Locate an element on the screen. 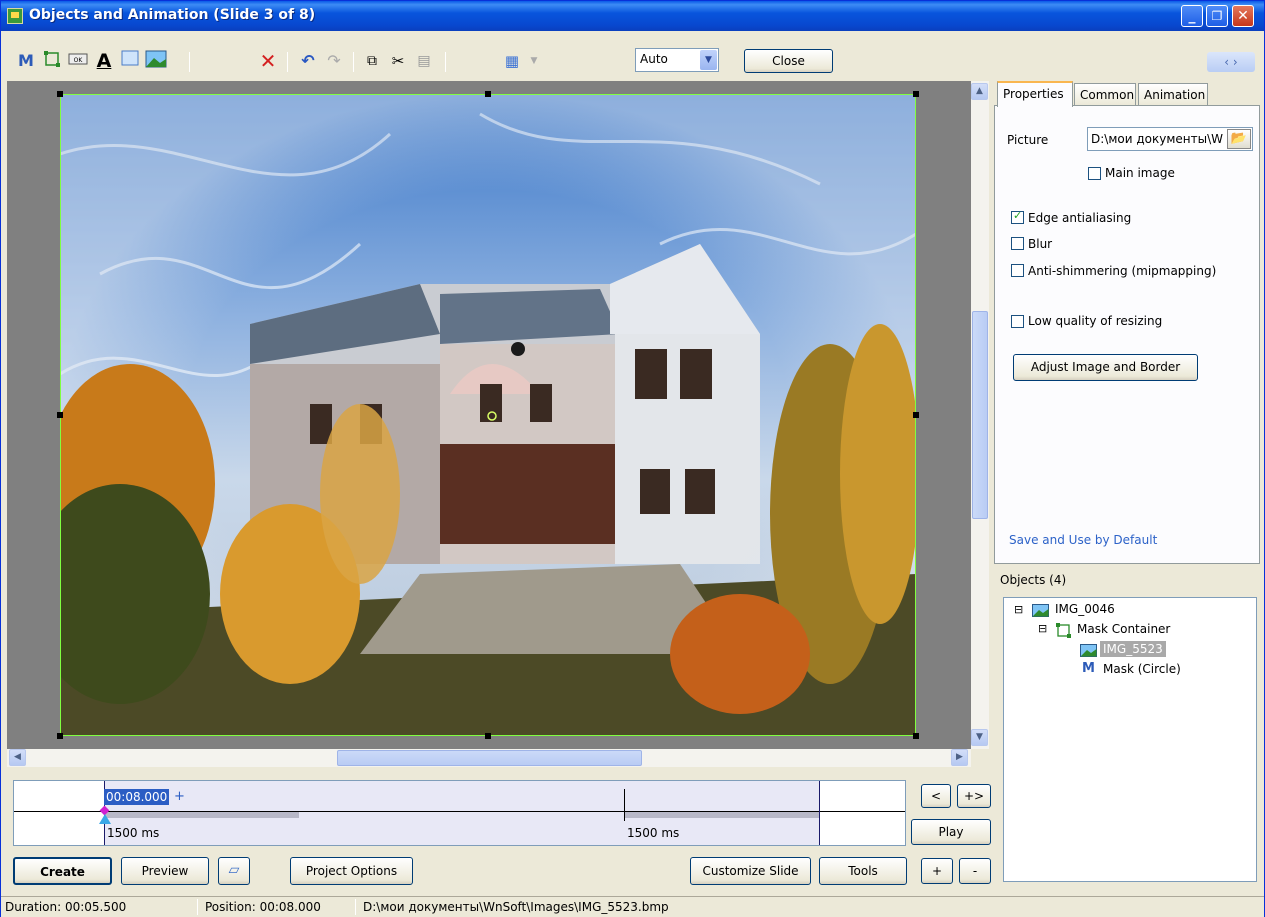  horizontal-scrollbar: ◀ ▶ is located at coordinates (489, 758).